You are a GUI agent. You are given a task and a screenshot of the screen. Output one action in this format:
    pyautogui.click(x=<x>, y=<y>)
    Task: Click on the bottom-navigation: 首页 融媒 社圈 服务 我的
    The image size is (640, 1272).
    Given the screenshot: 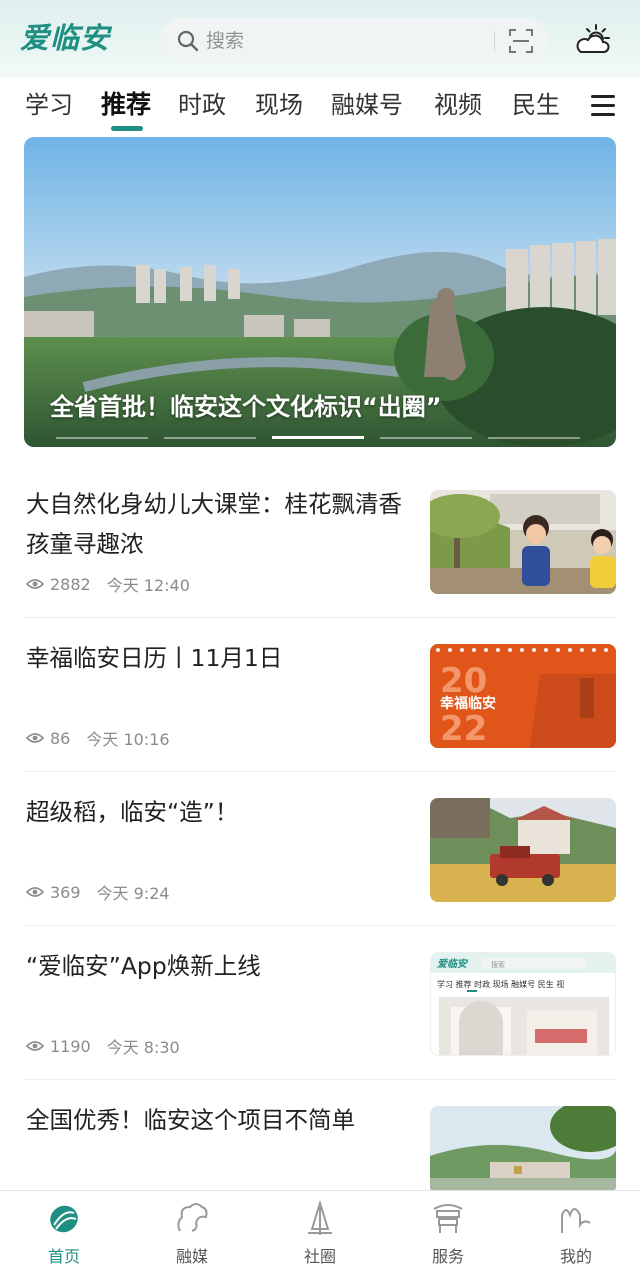 What is the action you would take?
    pyautogui.click(x=320, y=1231)
    